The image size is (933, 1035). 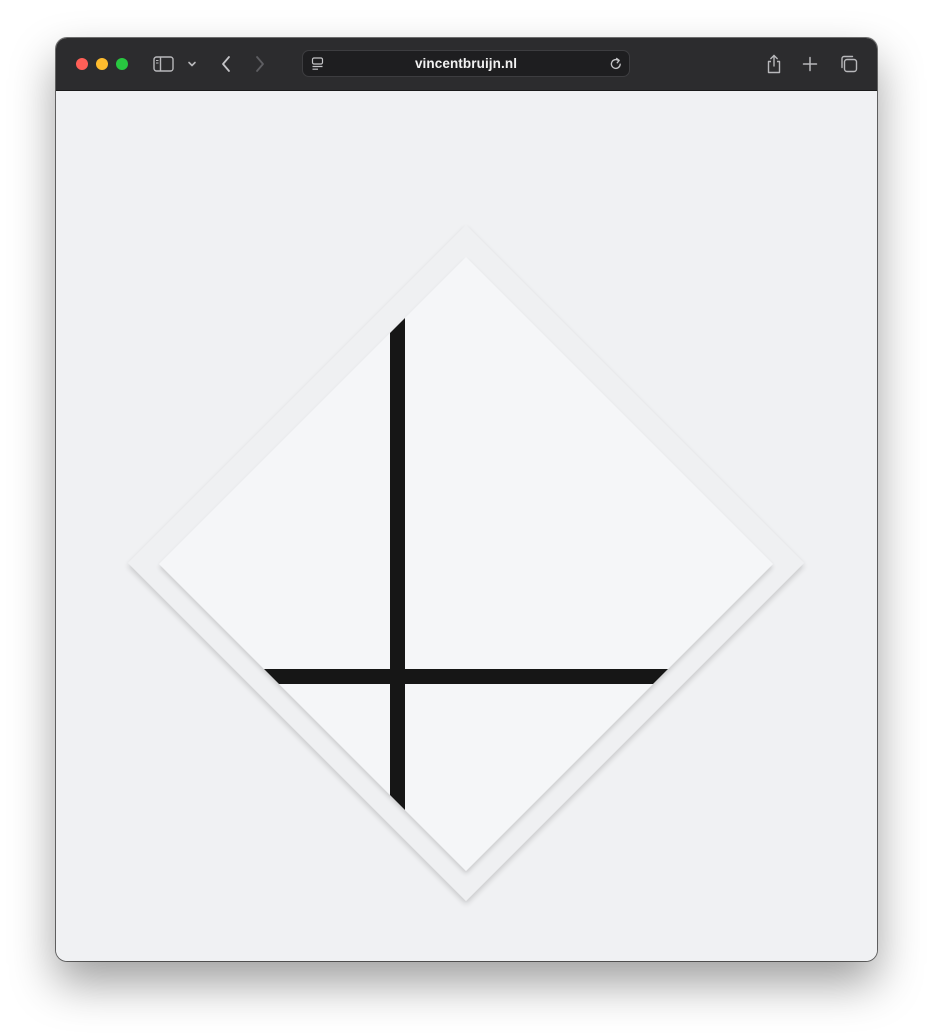 I want to click on chevron-right-icon, so click(x=260, y=64).